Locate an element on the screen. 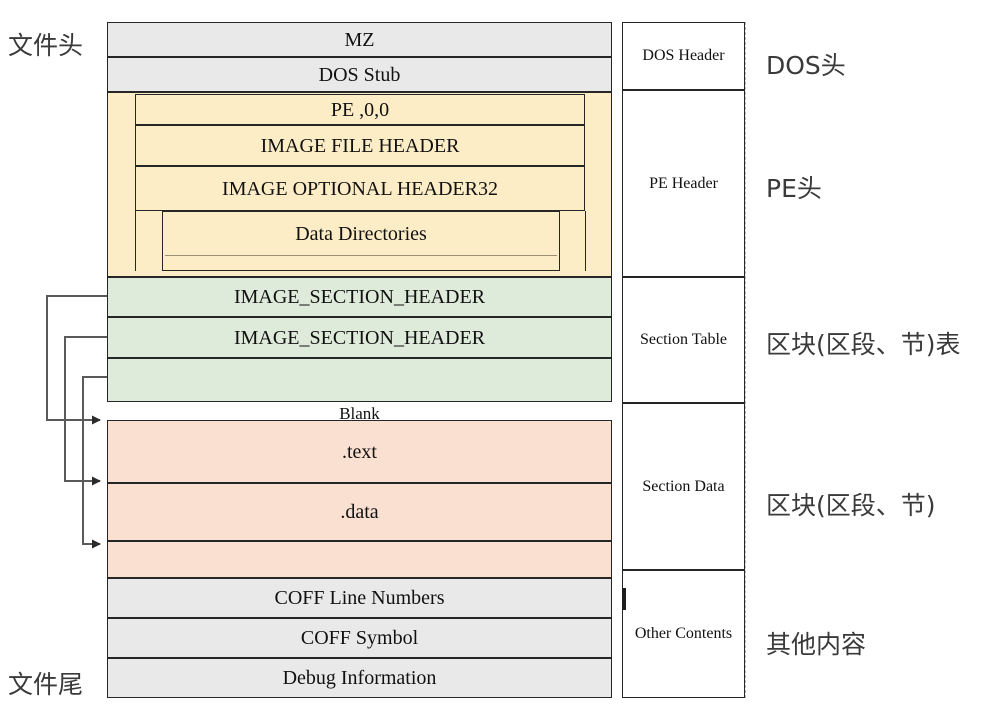 This screenshot has width=986, height=714. right-cell-pe-header-label: PE Header is located at coordinates (683, 183).